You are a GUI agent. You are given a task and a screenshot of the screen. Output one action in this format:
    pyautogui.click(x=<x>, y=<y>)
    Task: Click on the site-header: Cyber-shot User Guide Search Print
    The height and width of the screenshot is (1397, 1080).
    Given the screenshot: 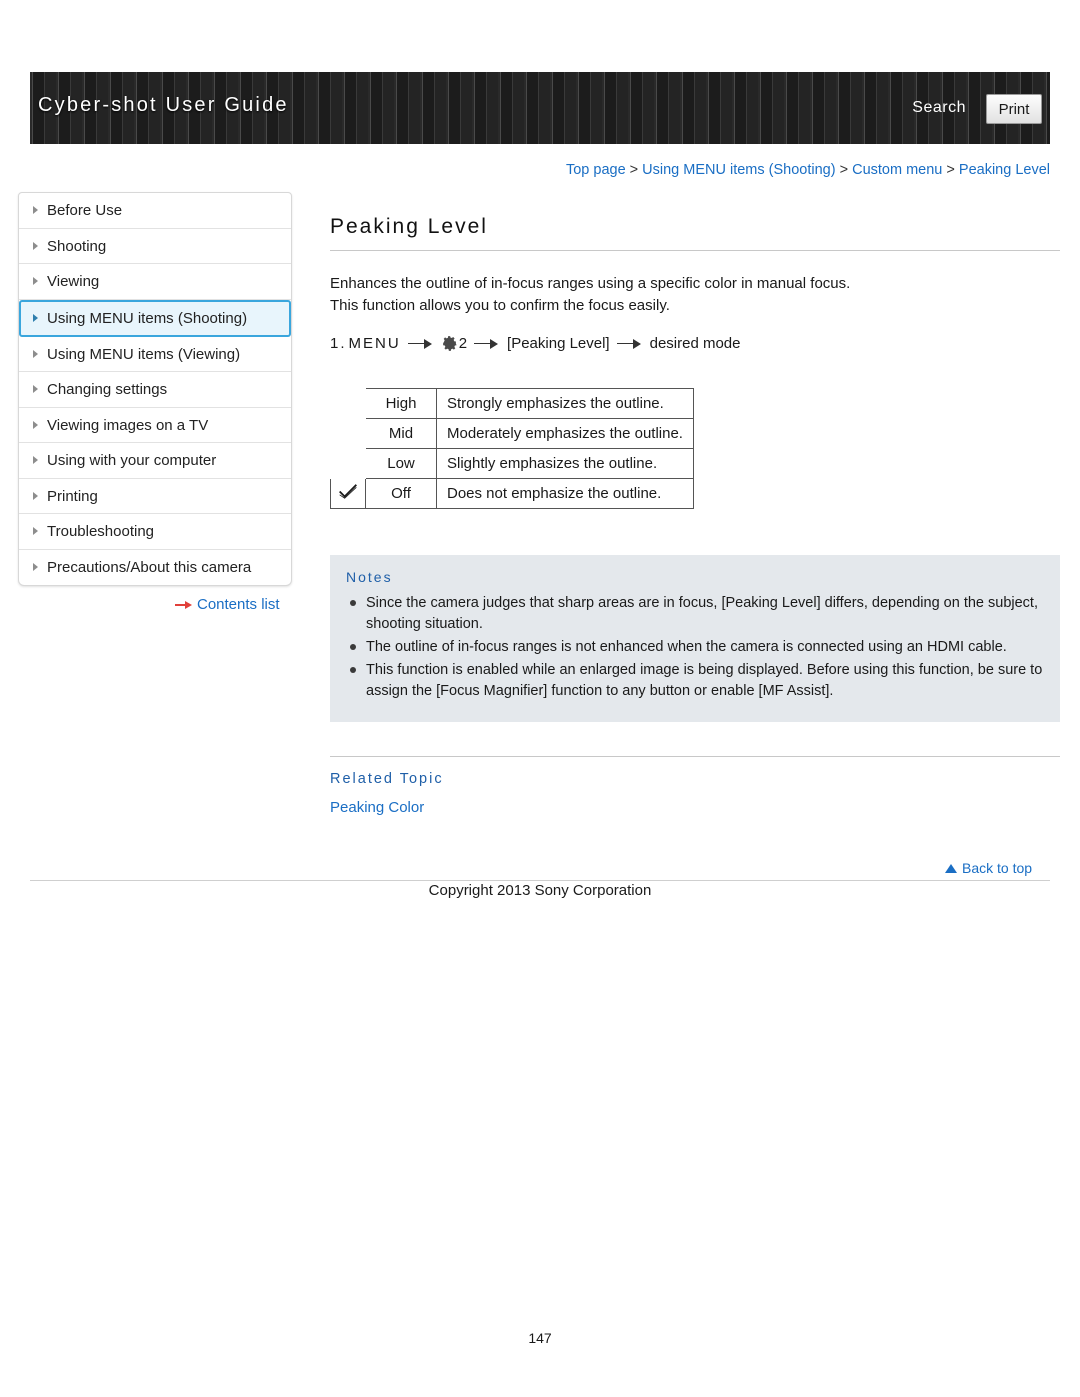 What is the action you would take?
    pyautogui.click(x=540, y=108)
    